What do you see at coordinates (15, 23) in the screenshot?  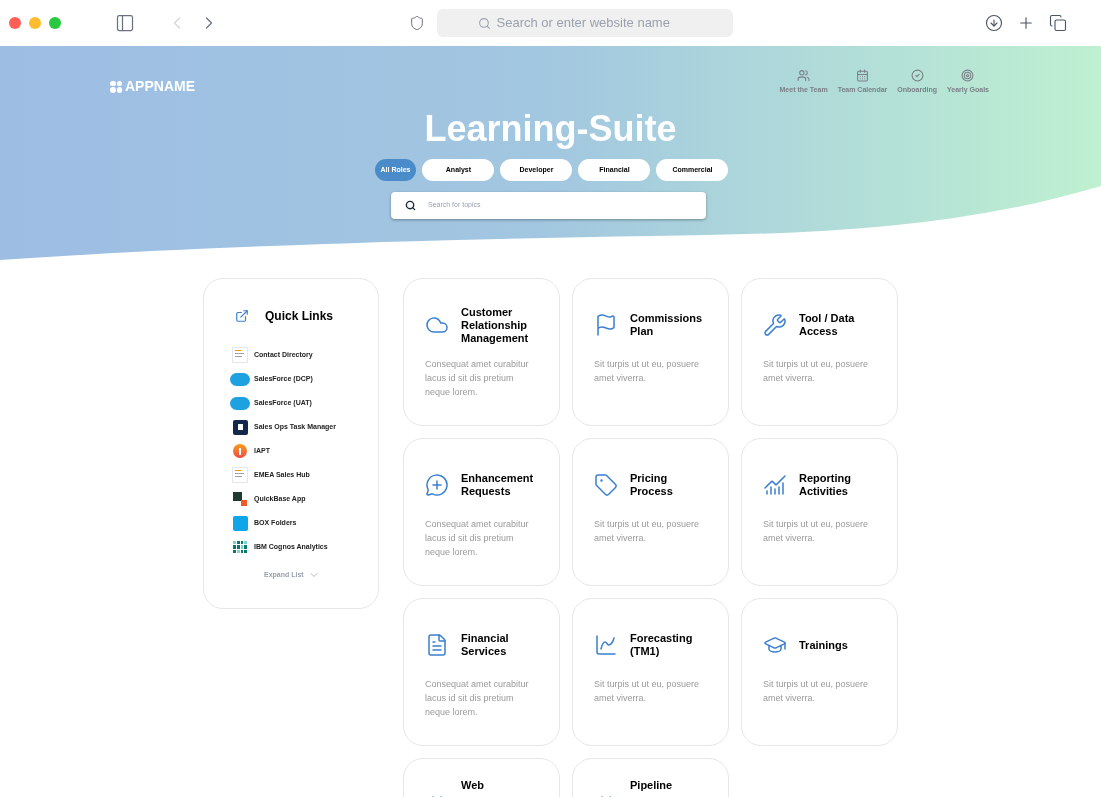 I see `close-window-icon` at bounding box center [15, 23].